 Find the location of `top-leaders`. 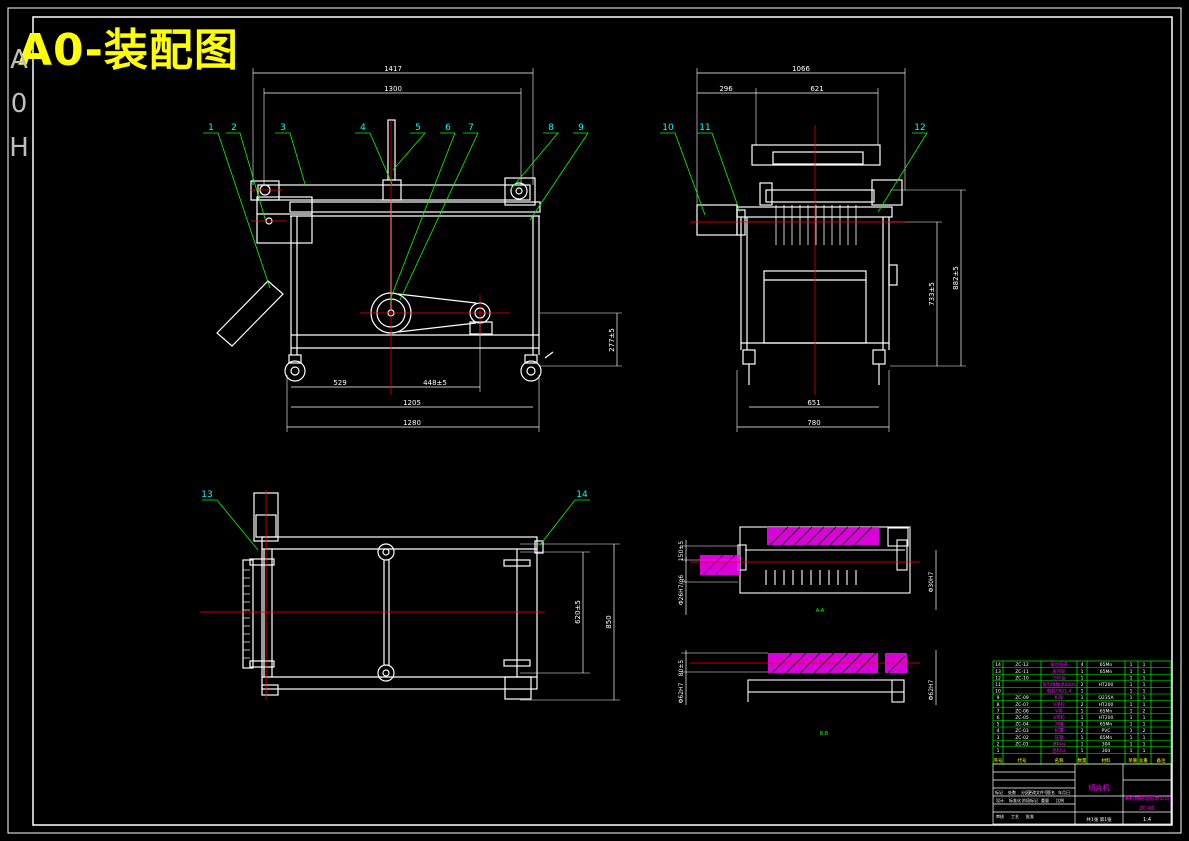

top-leaders is located at coordinates (396, 525).